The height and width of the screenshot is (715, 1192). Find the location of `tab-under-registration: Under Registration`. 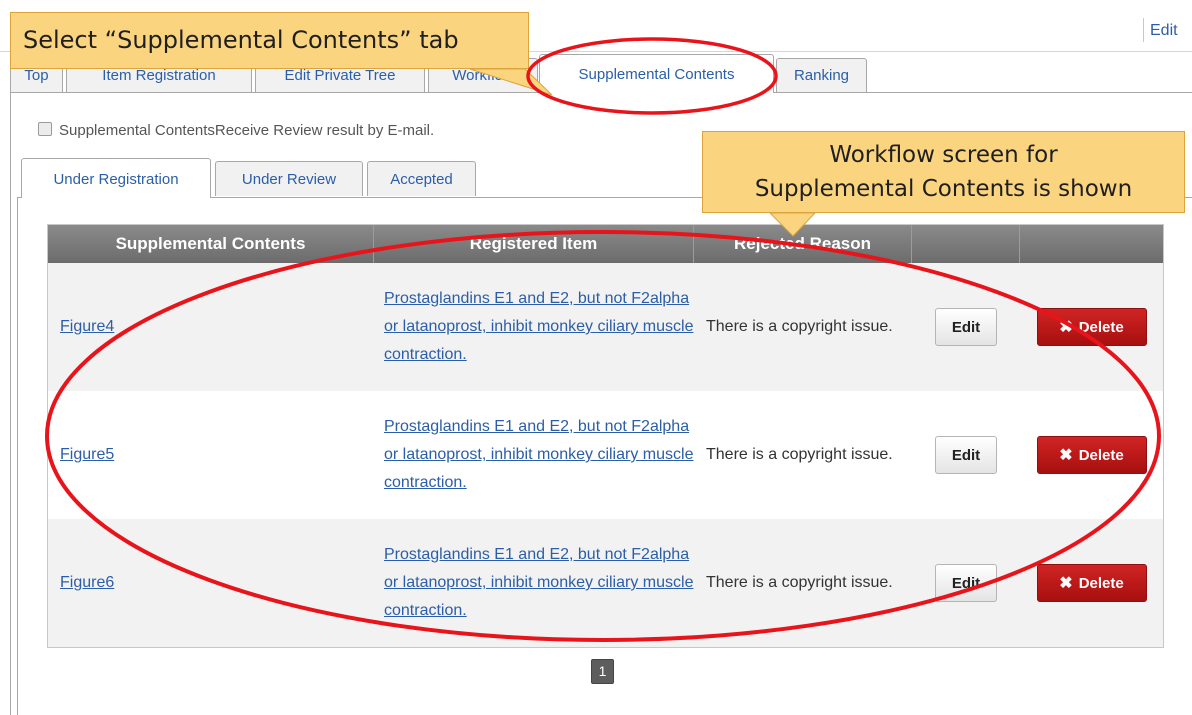

tab-under-registration: Under Registration is located at coordinates (116, 178).